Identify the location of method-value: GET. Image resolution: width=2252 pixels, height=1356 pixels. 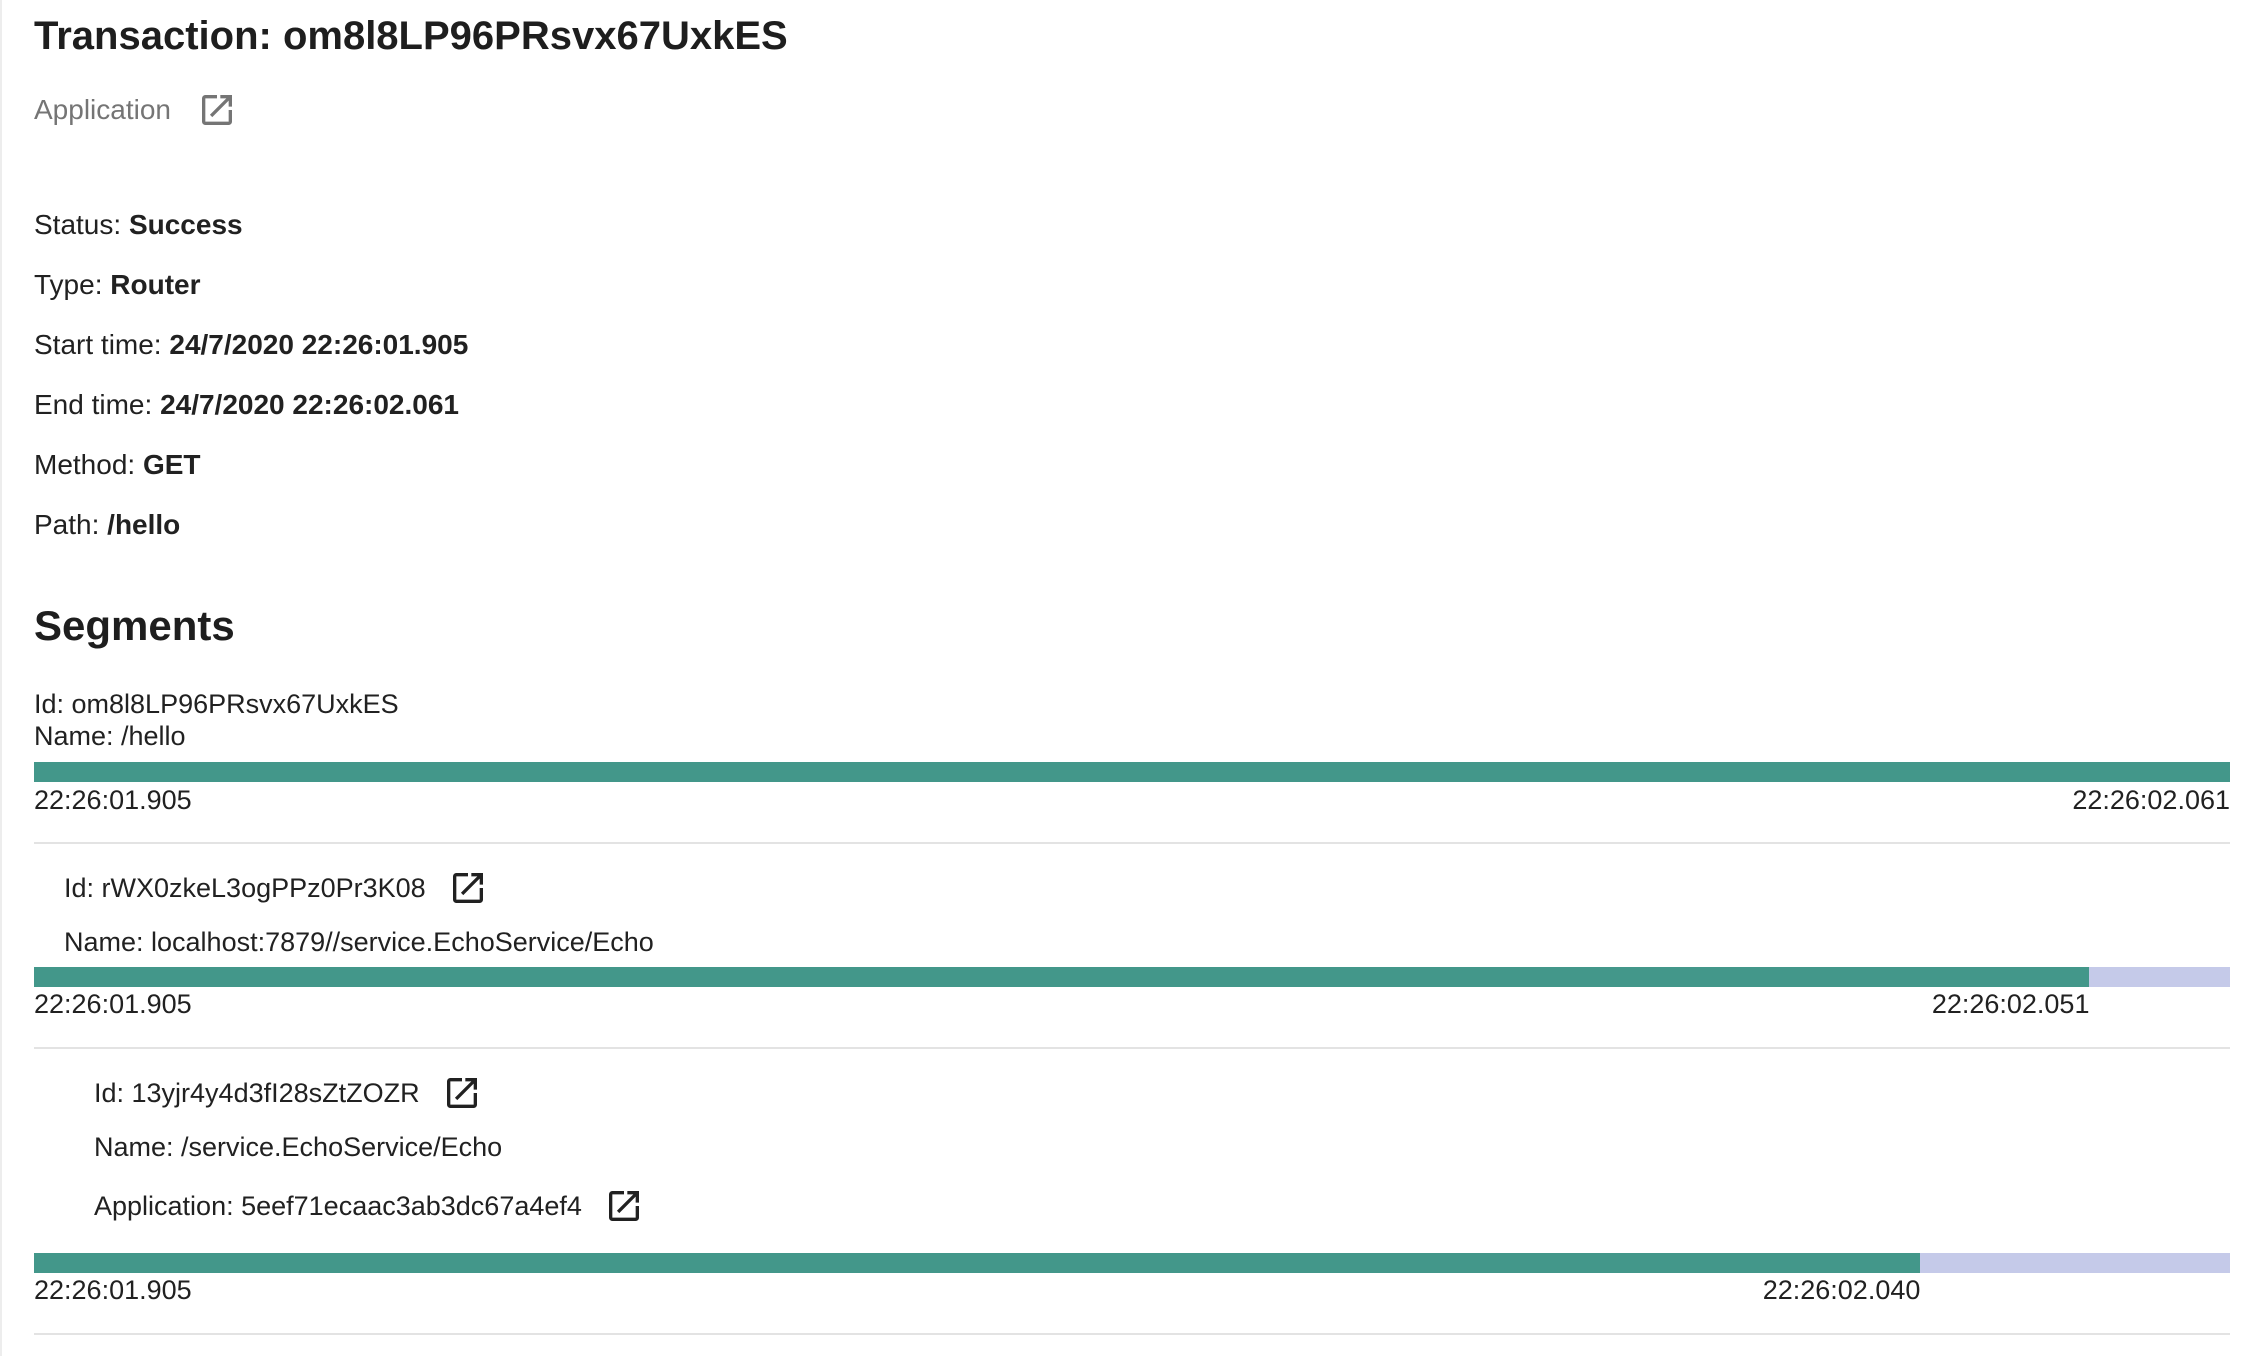
(171, 464).